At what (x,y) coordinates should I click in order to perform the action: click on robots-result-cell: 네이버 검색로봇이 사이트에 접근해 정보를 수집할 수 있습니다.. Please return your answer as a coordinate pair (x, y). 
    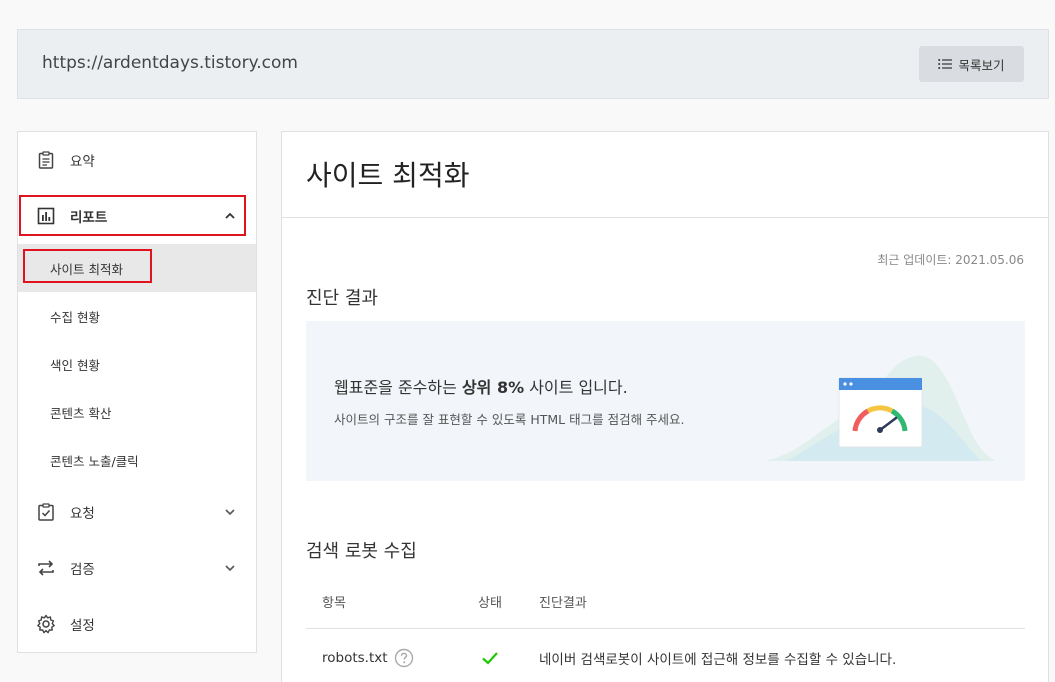
    Looking at the image, I should click on (718, 660).